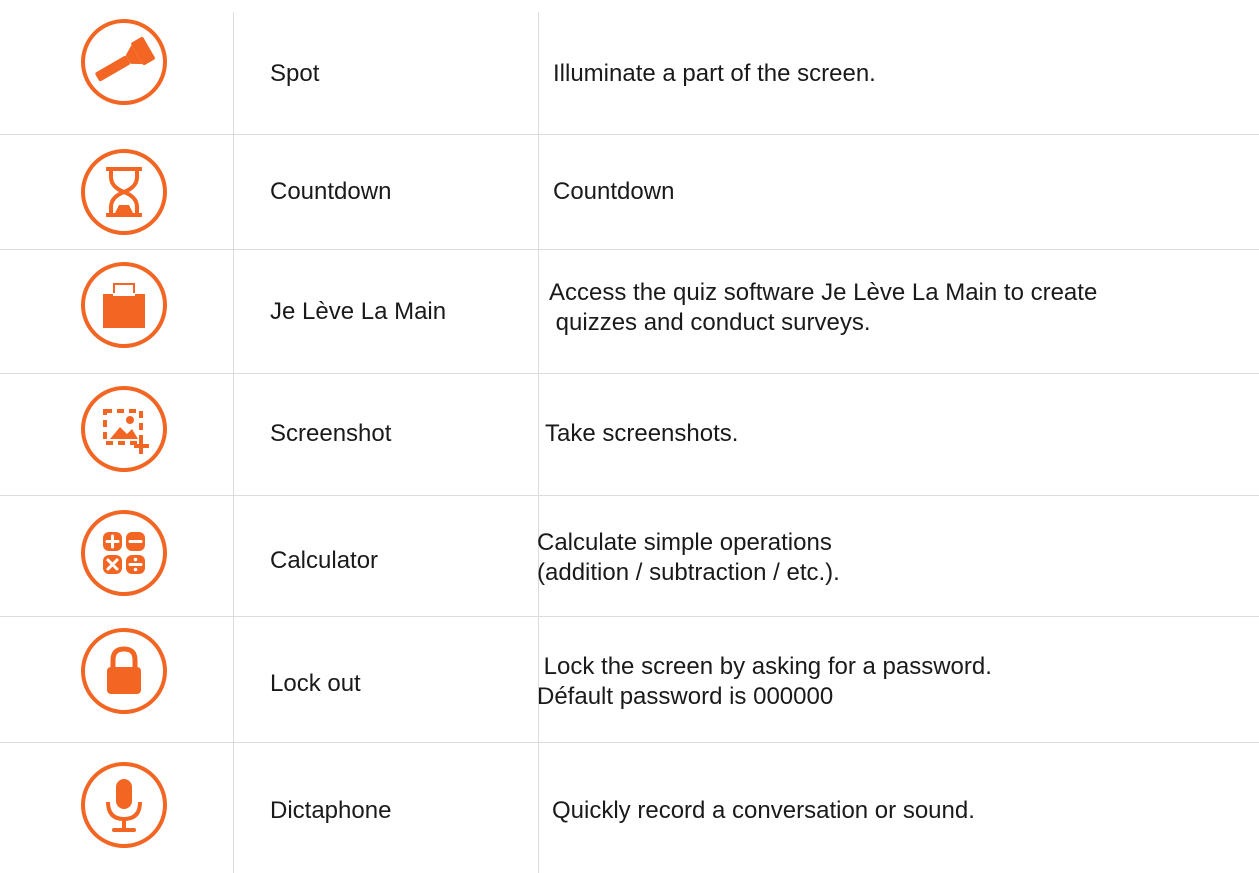 Image resolution: width=1259 pixels, height=873 pixels. What do you see at coordinates (124, 305) in the screenshot?
I see `ballot-box-icon` at bounding box center [124, 305].